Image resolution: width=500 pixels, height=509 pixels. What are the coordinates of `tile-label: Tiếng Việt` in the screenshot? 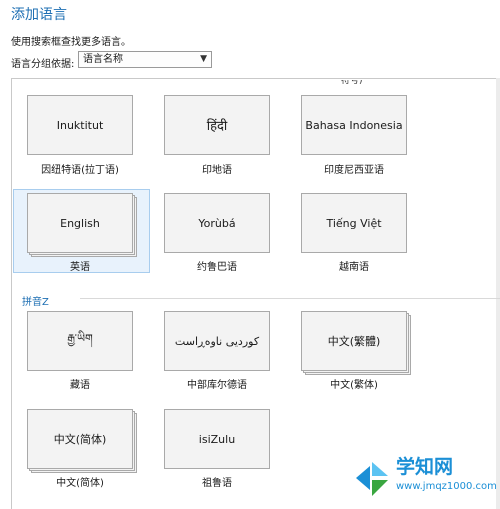 It's located at (354, 223).